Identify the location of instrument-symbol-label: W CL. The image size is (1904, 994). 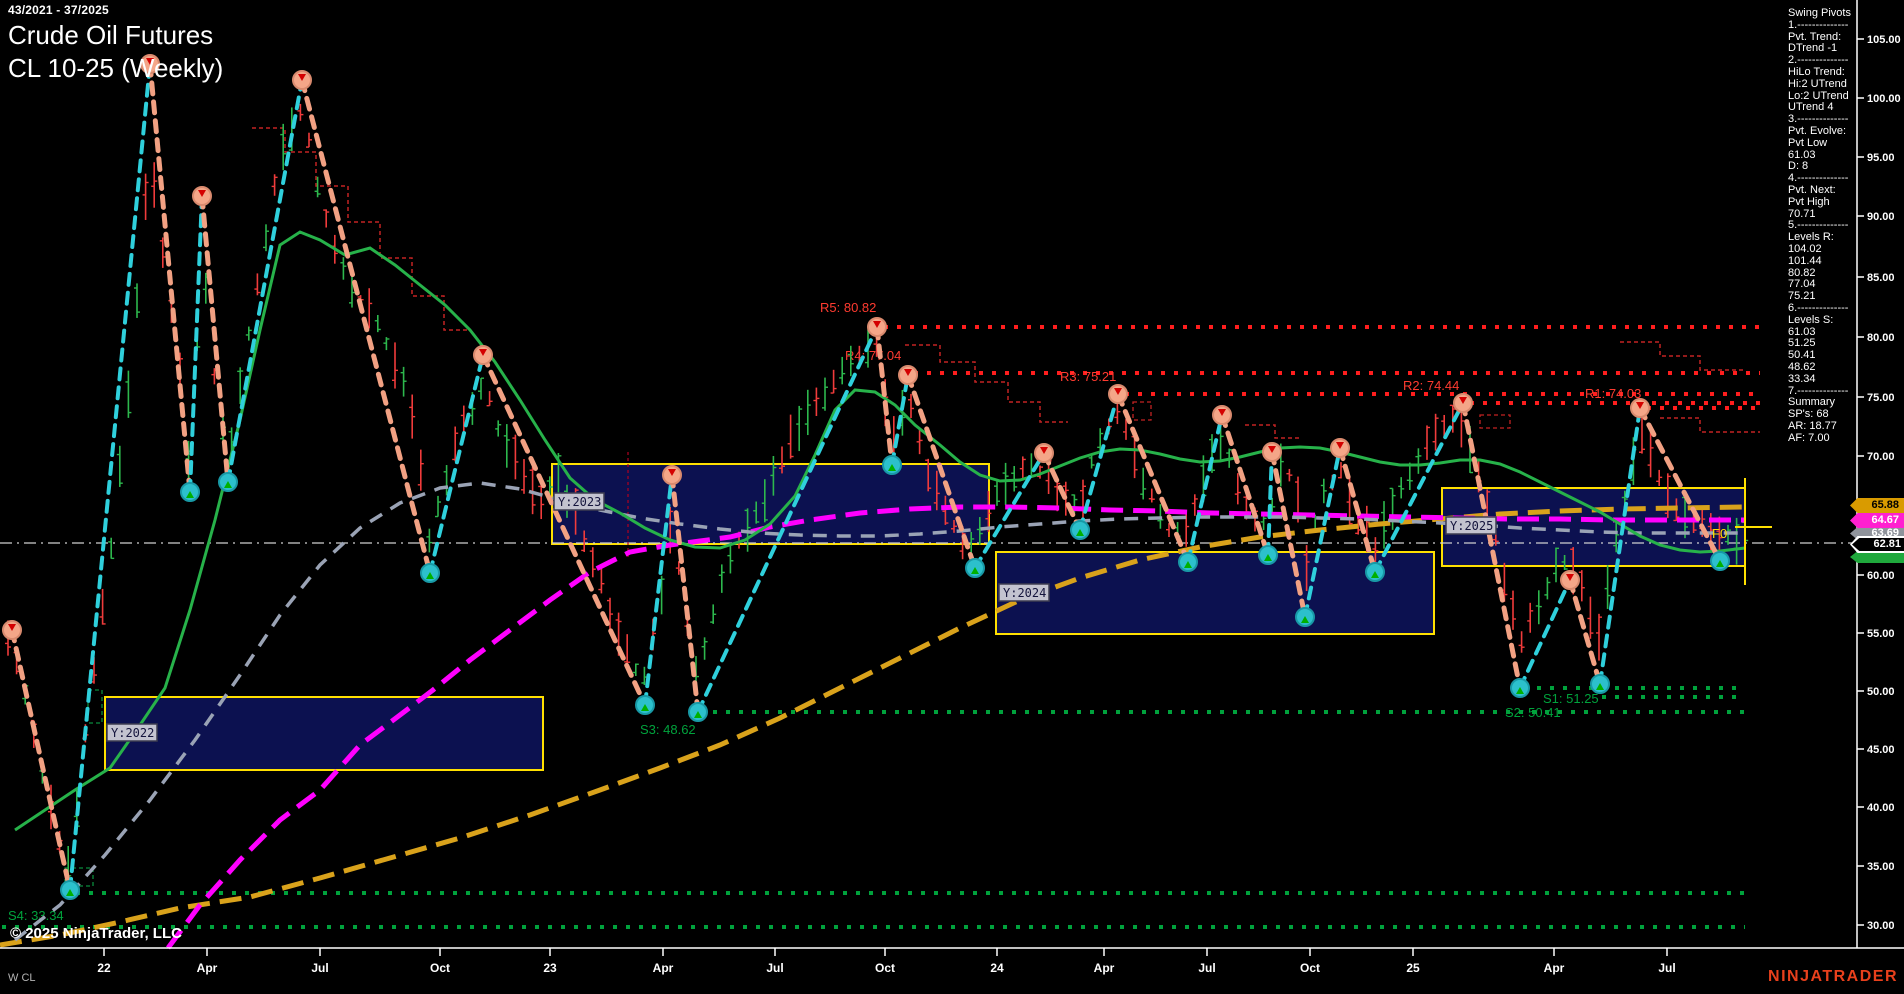
(22, 978).